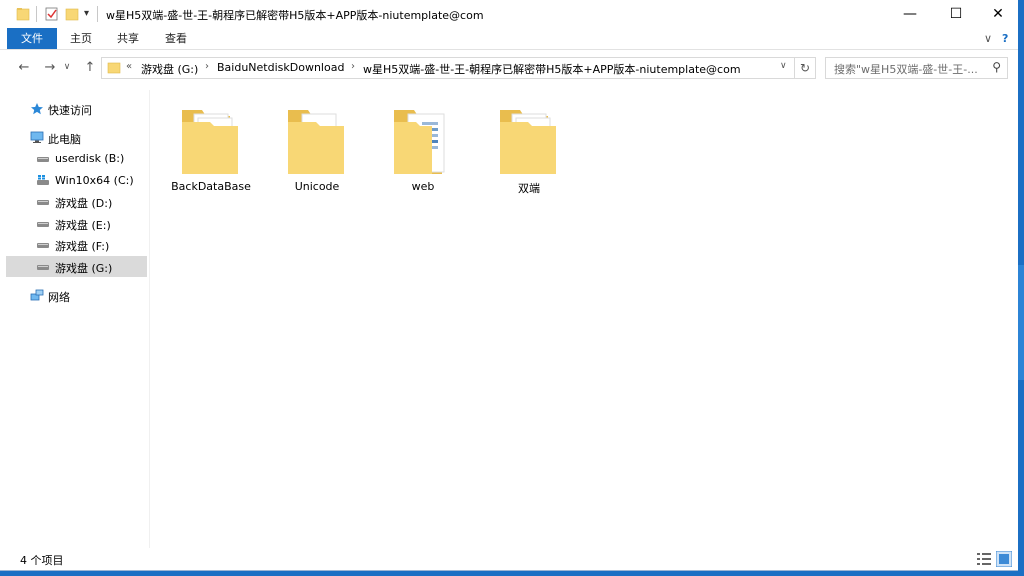 This screenshot has width=1024, height=576. I want to click on status-bar: 4 个项目, so click(509, 559).